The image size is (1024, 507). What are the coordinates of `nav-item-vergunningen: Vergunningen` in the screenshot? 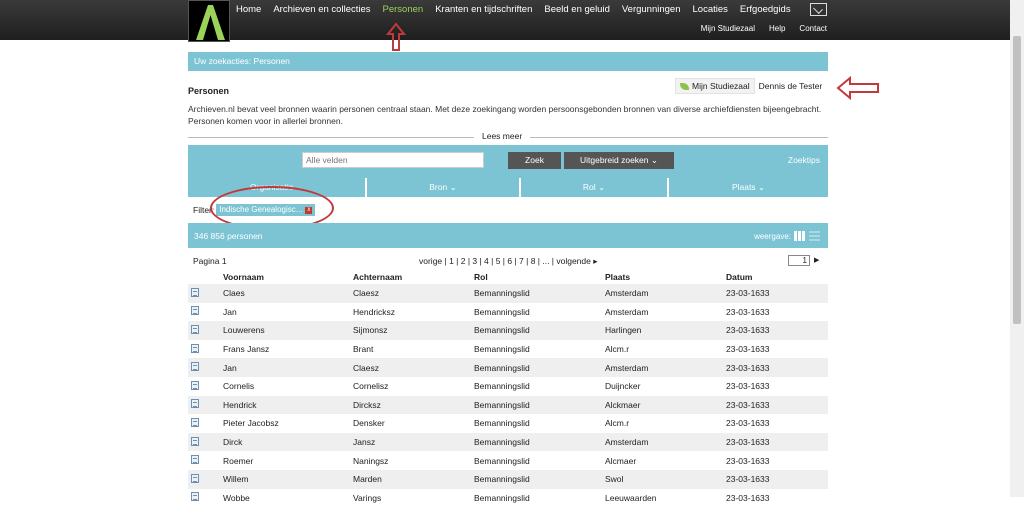 It's located at (651, 9).